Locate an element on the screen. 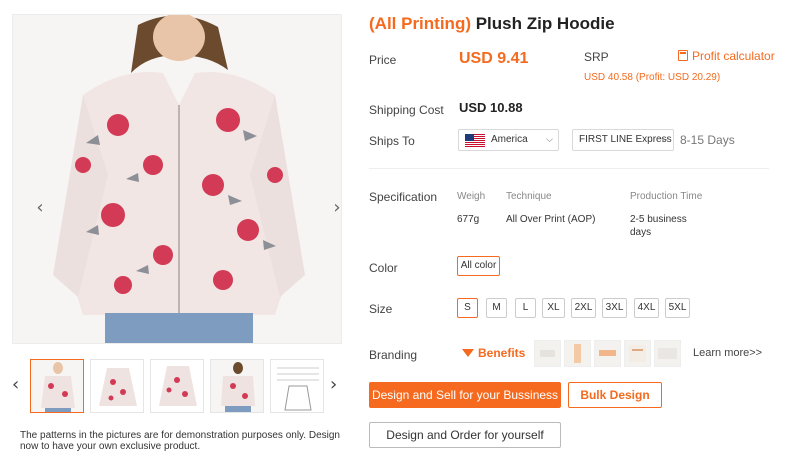  bulk-design-button: Bulk Design is located at coordinates (615, 395).